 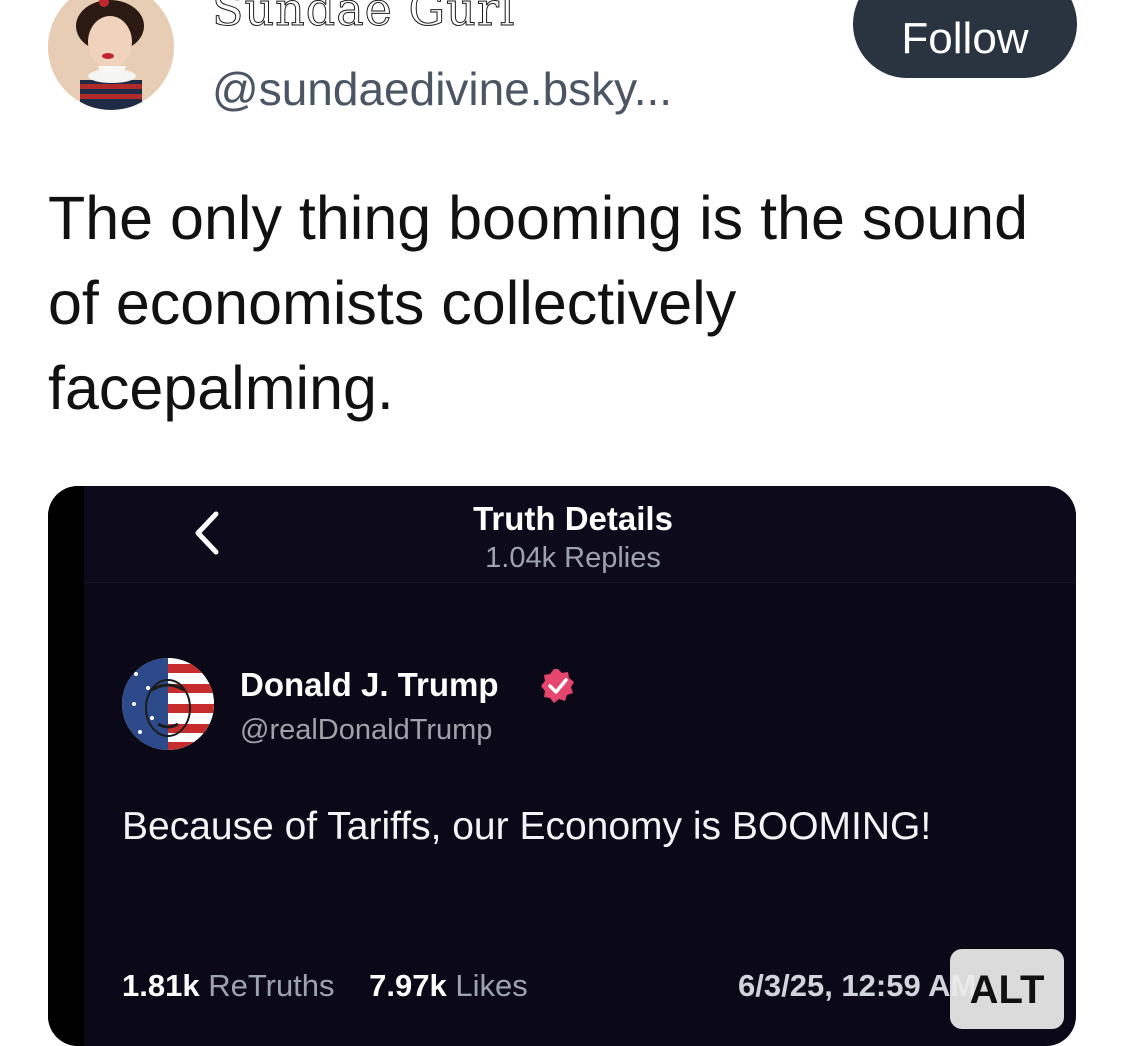 I want to click on truth-author-avatar, so click(x=168, y=704).